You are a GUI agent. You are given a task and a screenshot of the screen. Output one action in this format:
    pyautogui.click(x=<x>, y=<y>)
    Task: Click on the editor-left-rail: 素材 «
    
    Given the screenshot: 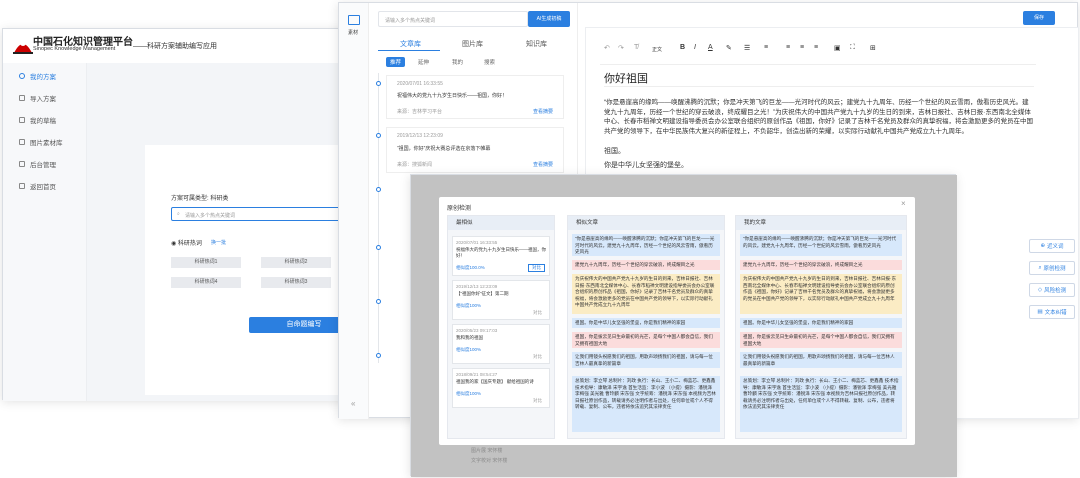 What is the action you would take?
    pyautogui.click(x=354, y=211)
    